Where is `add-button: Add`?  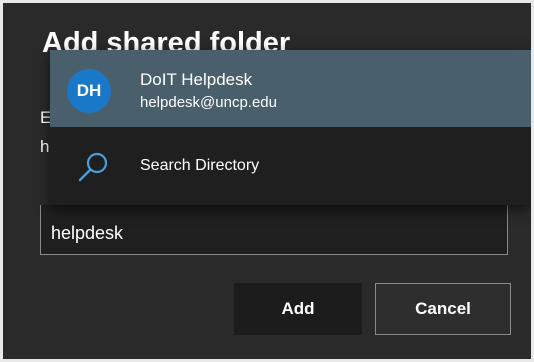
add-button: Add is located at coordinates (298, 309).